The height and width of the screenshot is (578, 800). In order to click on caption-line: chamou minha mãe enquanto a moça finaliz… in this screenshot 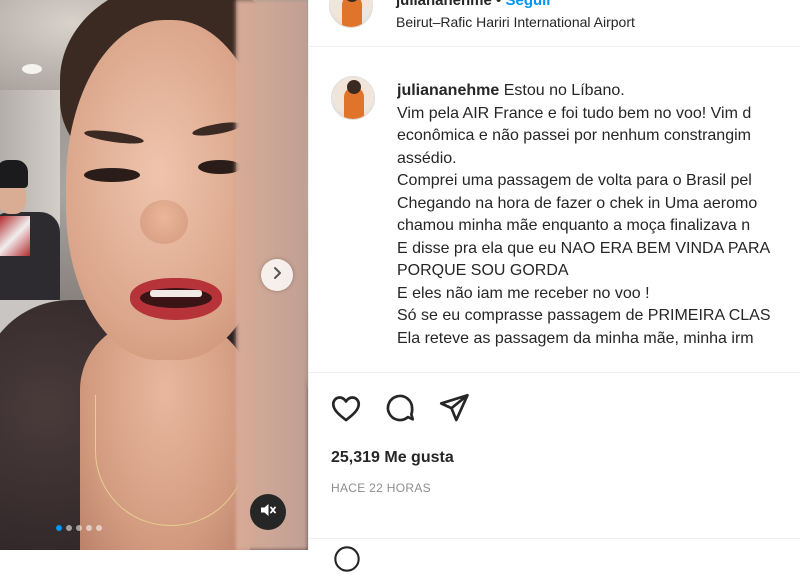, I will do `click(574, 225)`.